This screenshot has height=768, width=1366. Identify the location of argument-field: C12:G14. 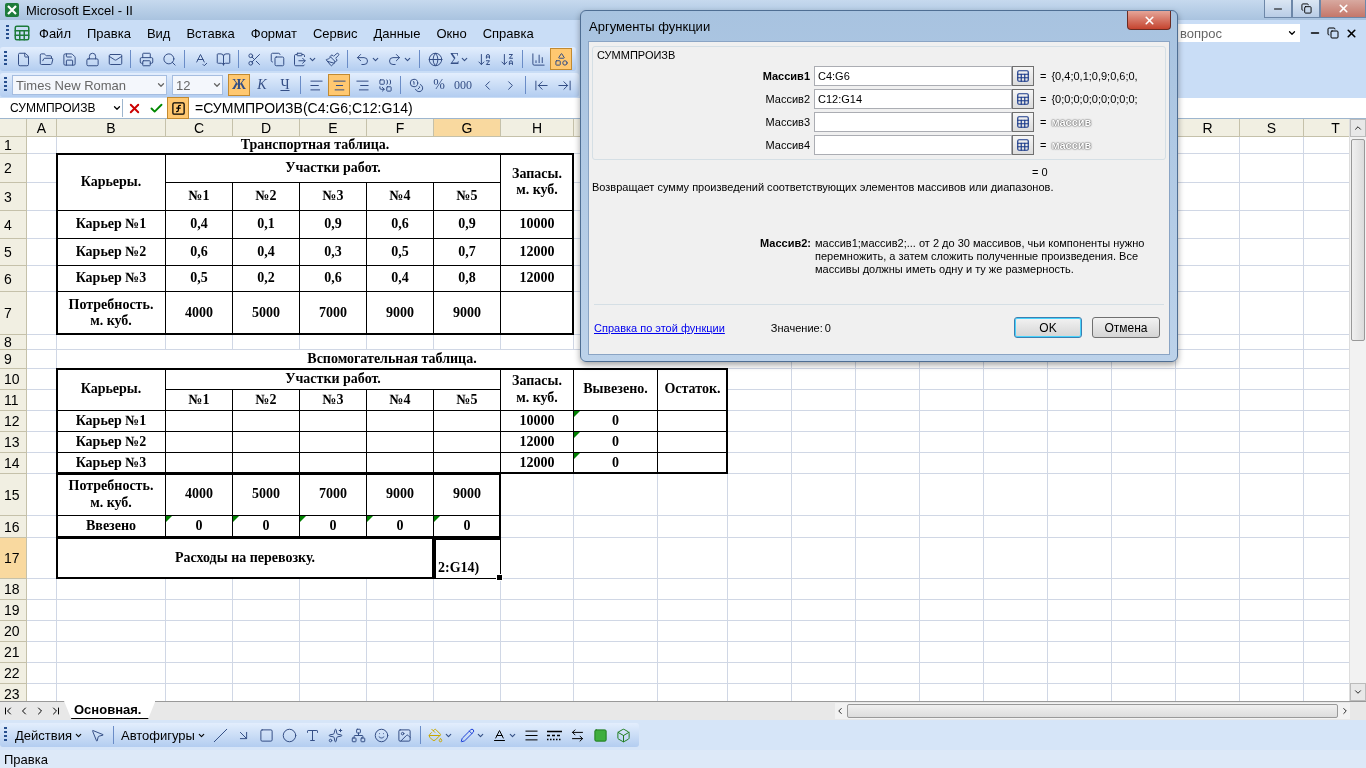
(913, 99).